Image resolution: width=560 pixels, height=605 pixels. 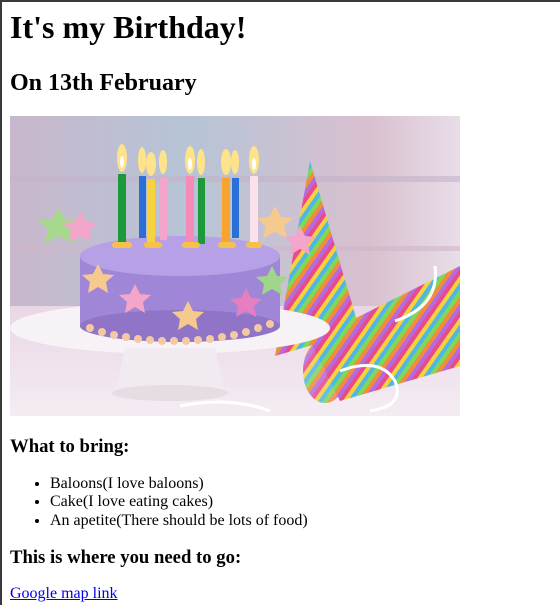 I want to click on bring-heading: What to bring:, so click(x=70, y=446).